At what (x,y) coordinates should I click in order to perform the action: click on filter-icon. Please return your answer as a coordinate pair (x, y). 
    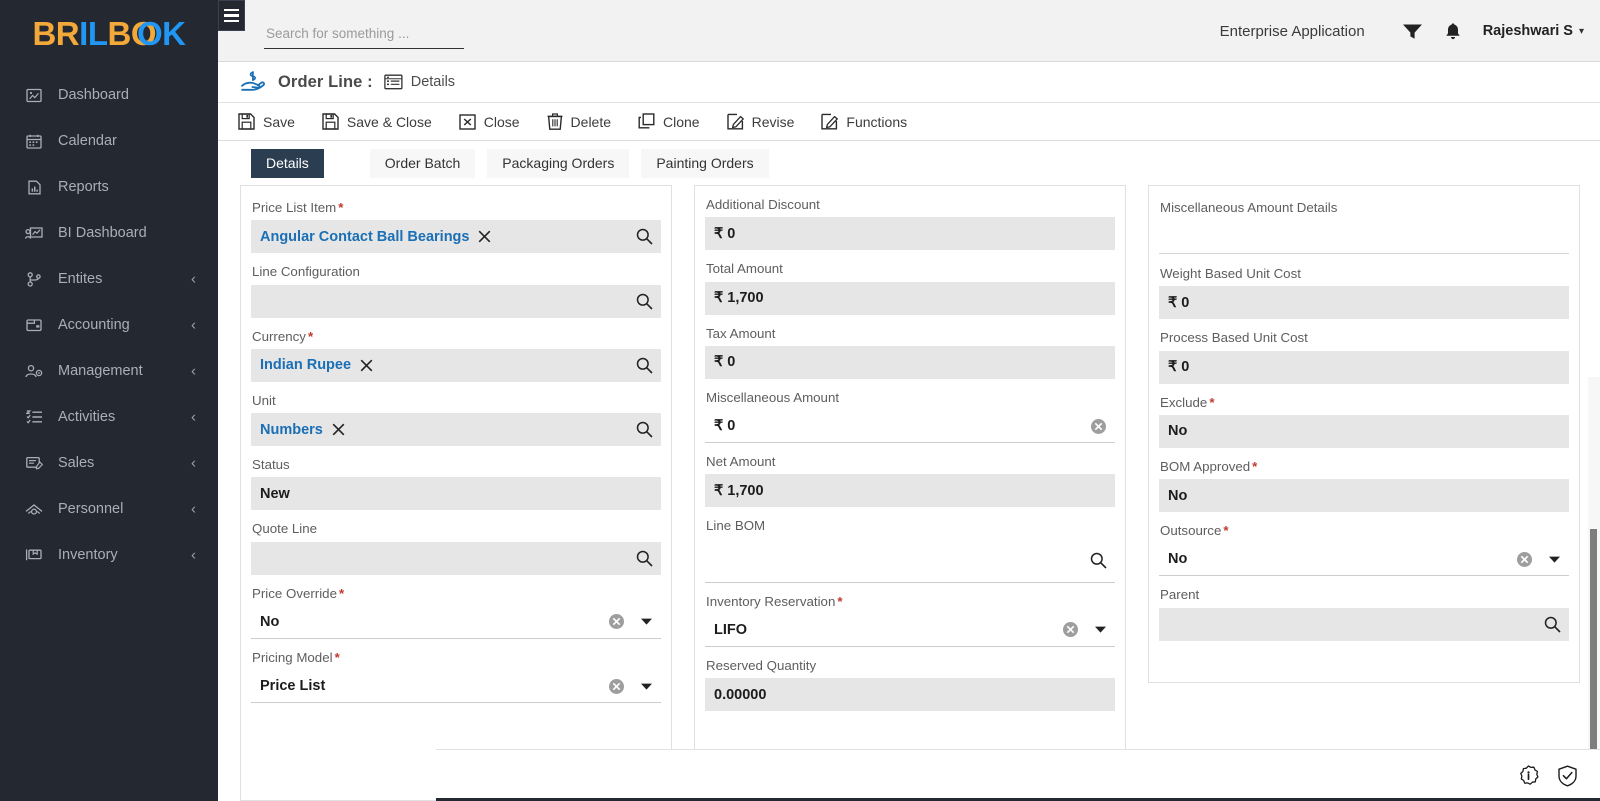
    Looking at the image, I should click on (1413, 31).